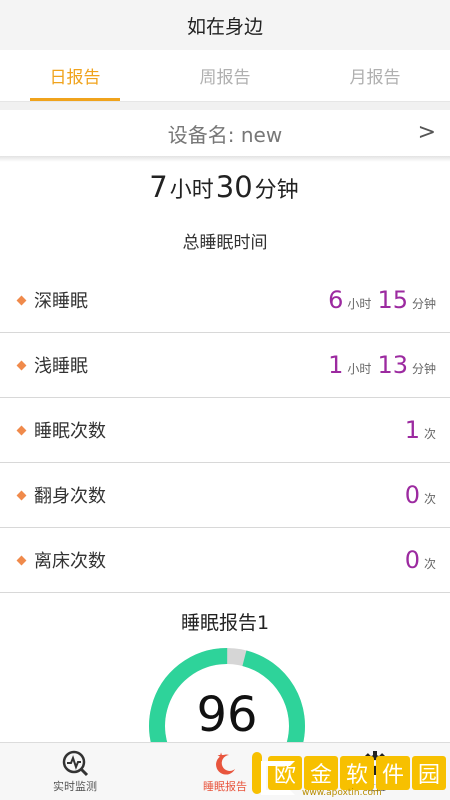  What do you see at coordinates (70, 561) in the screenshot?
I see `stat-label: 离床次数` at bounding box center [70, 561].